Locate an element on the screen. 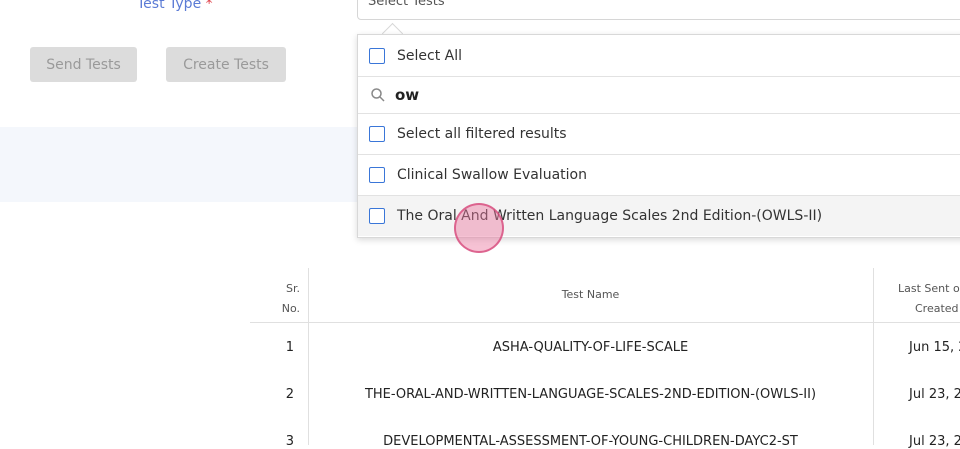 This screenshot has width=960, height=449. create-tests-button: Create Tests is located at coordinates (226, 64).